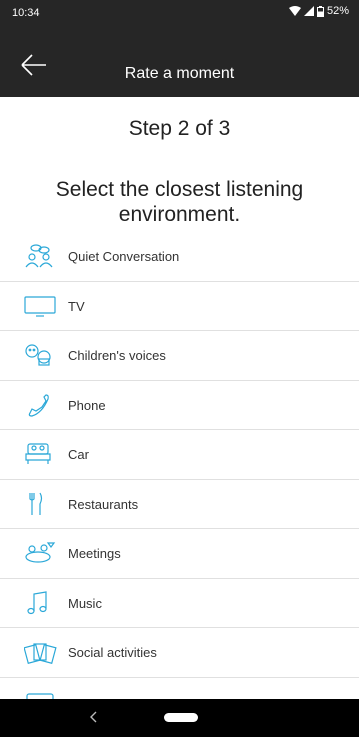 The width and height of the screenshot is (359, 737). I want to click on env-item-quiet-conversation: Quiet Conversation, so click(179, 257).